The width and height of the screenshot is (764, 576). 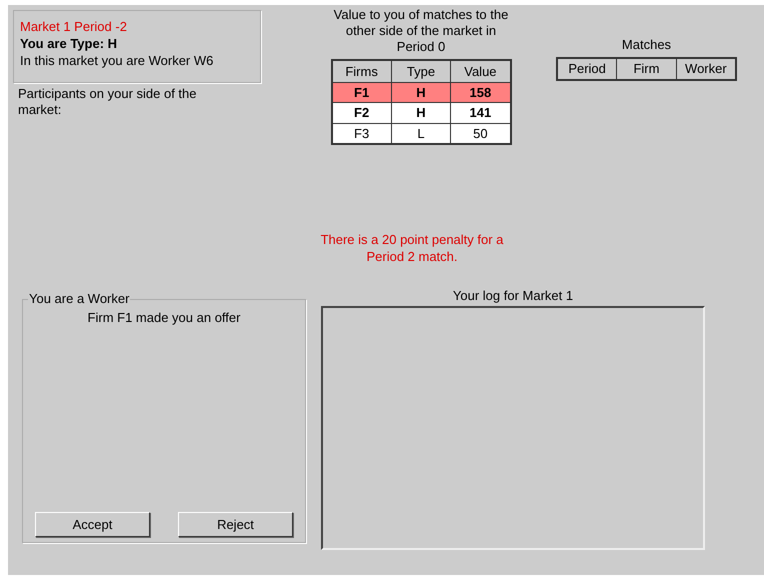 I want to click on table-cell: F1, so click(x=362, y=92).